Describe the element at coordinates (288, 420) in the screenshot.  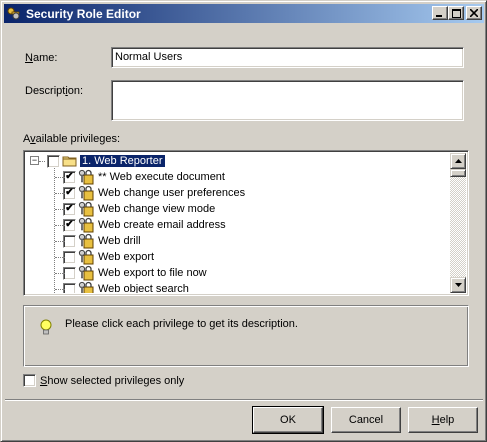
I see `ok-button: OK` at that location.